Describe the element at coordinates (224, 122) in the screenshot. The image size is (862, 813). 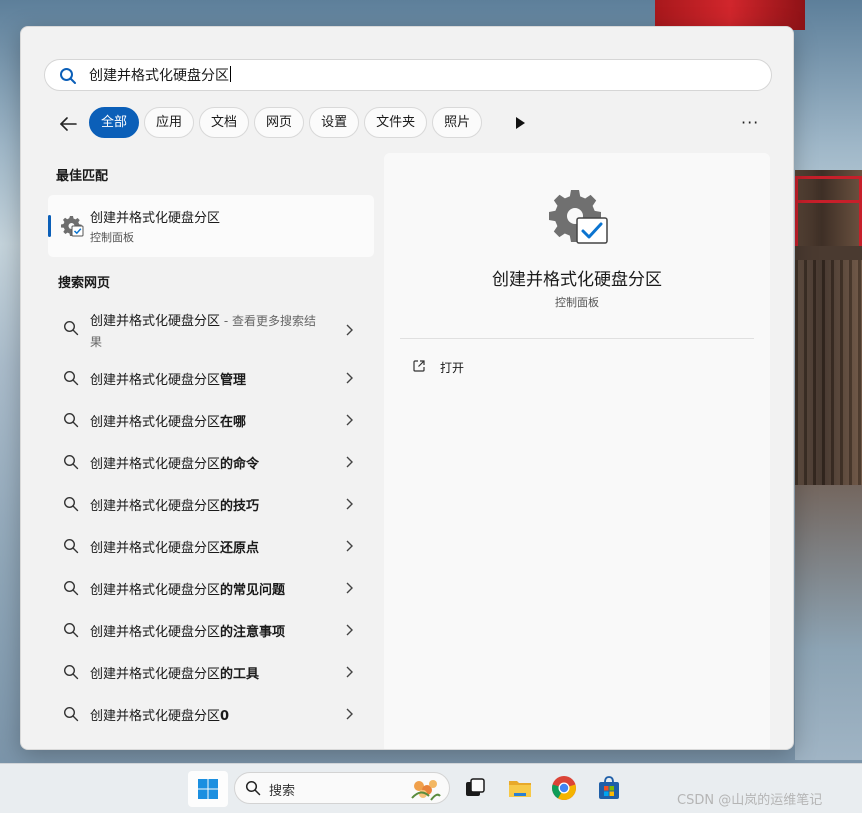
I see `filter-tab: 文档` at that location.